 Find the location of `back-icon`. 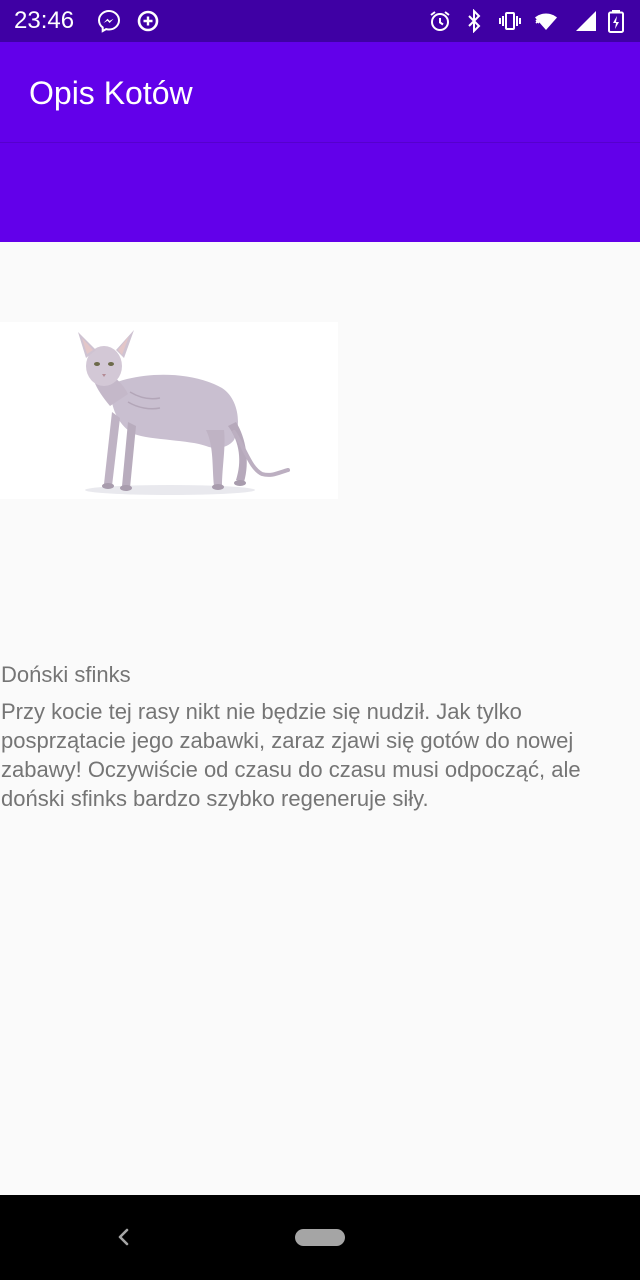

back-icon is located at coordinates (124, 1237).